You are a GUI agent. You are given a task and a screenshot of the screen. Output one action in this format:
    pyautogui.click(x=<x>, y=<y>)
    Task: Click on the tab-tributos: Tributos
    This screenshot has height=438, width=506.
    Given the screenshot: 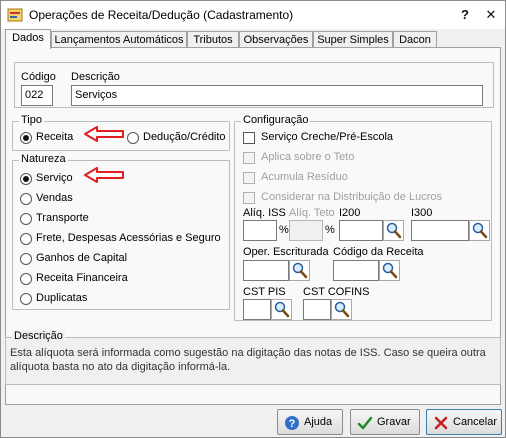 What is the action you would take?
    pyautogui.click(x=213, y=39)
    